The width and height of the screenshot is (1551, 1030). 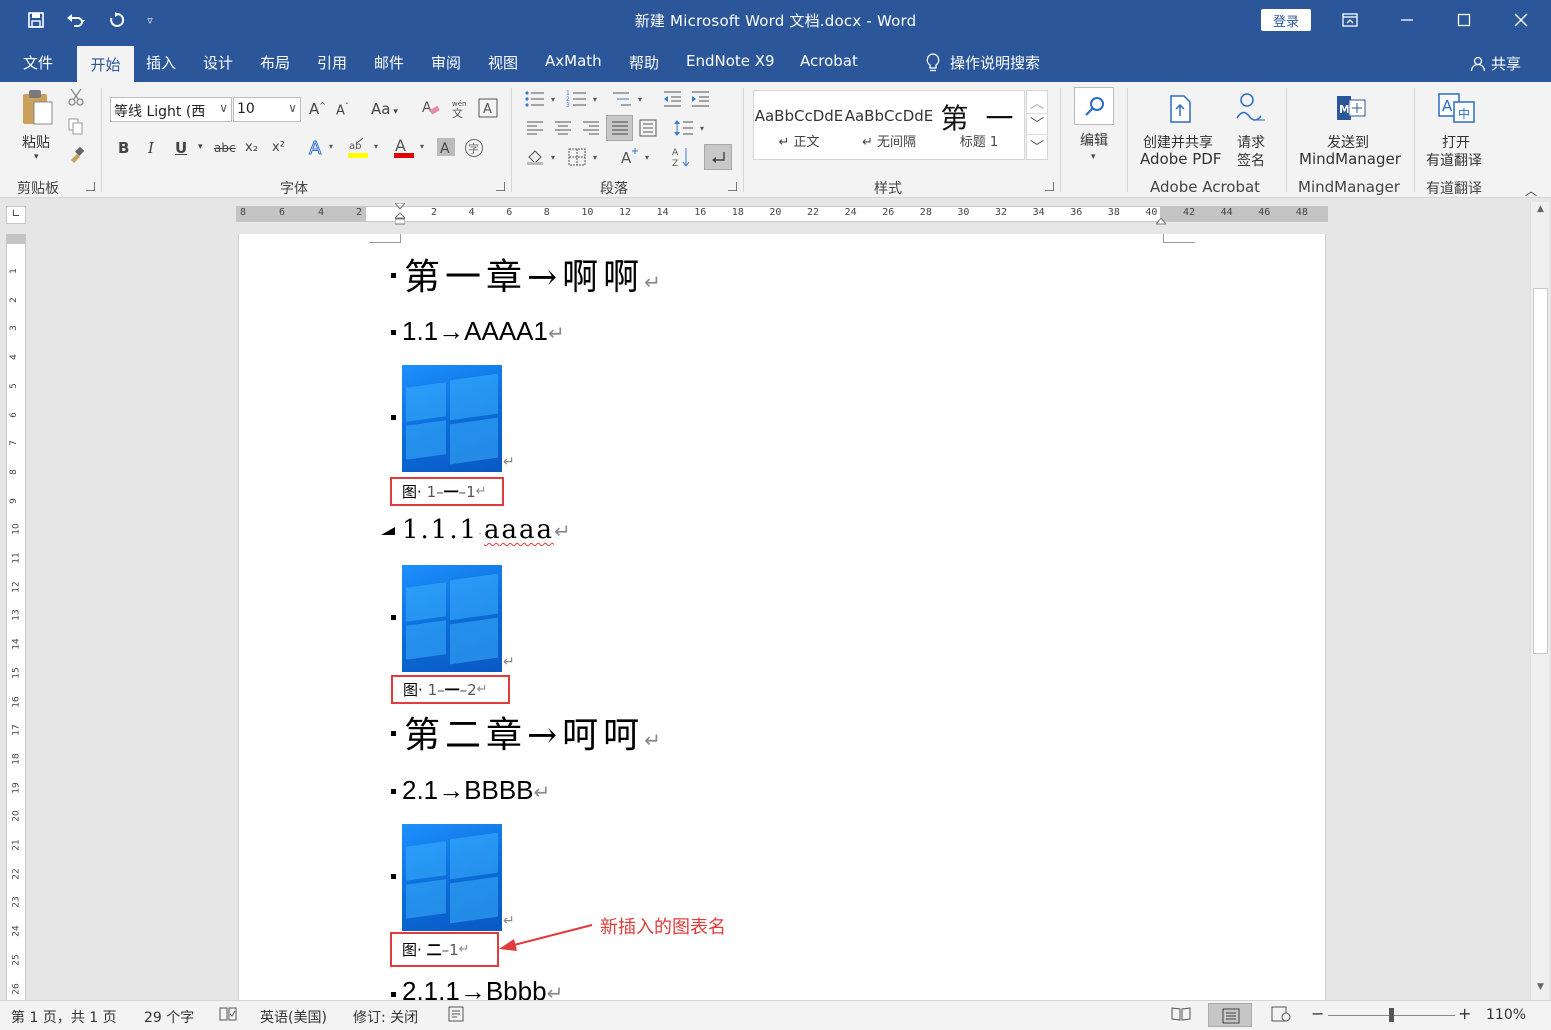 What do you see at coordinates (1464, 20) in the screenshot?
I see `maximize-icon` at bounding box center [1464, 20].